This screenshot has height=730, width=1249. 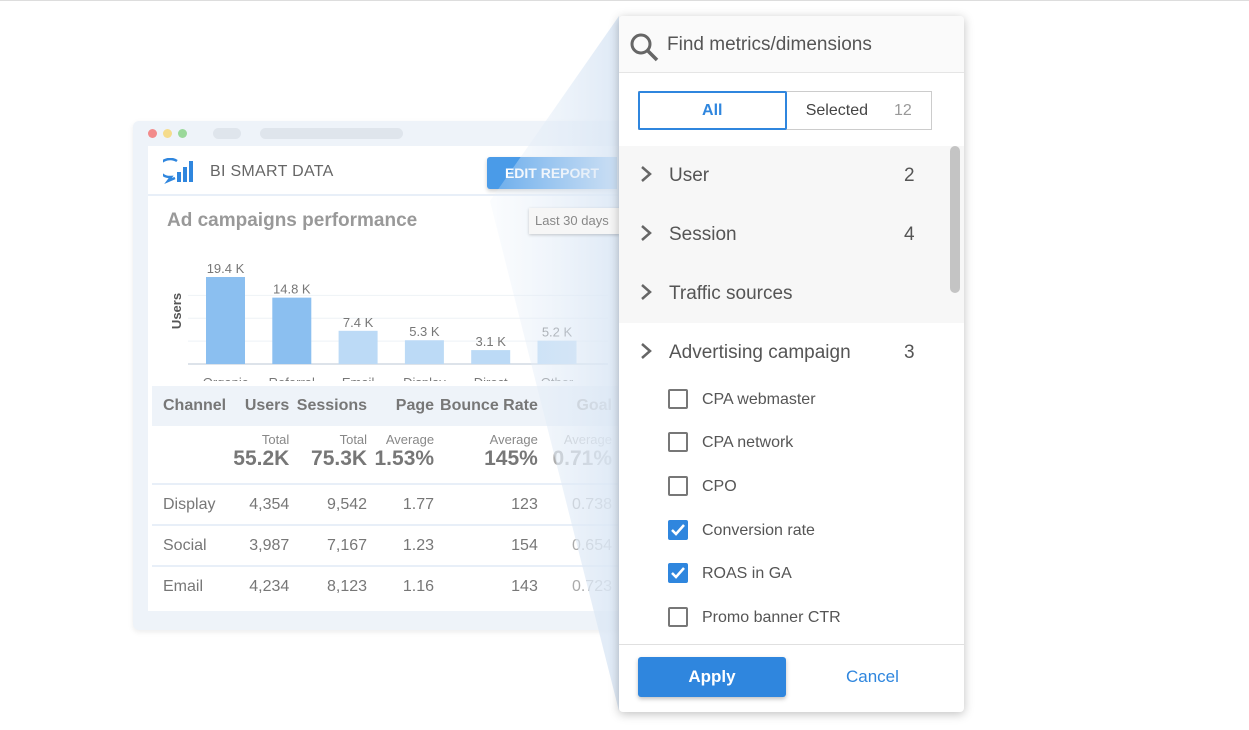 I want to click on search-input, so click(x=807, y=45).